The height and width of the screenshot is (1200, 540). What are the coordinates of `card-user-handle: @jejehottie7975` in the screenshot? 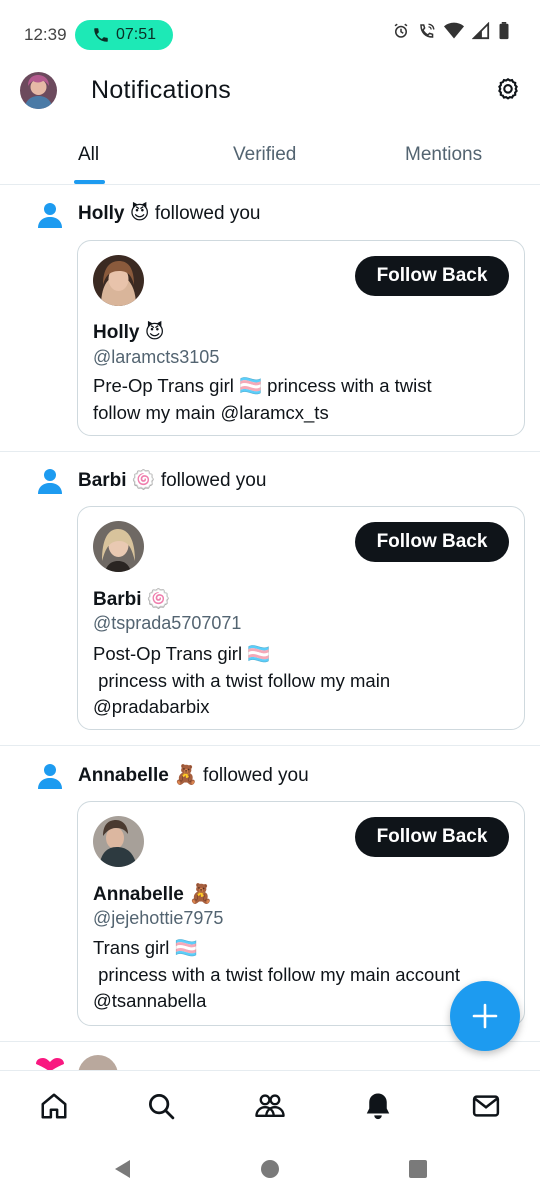 It's located at (158, 918).